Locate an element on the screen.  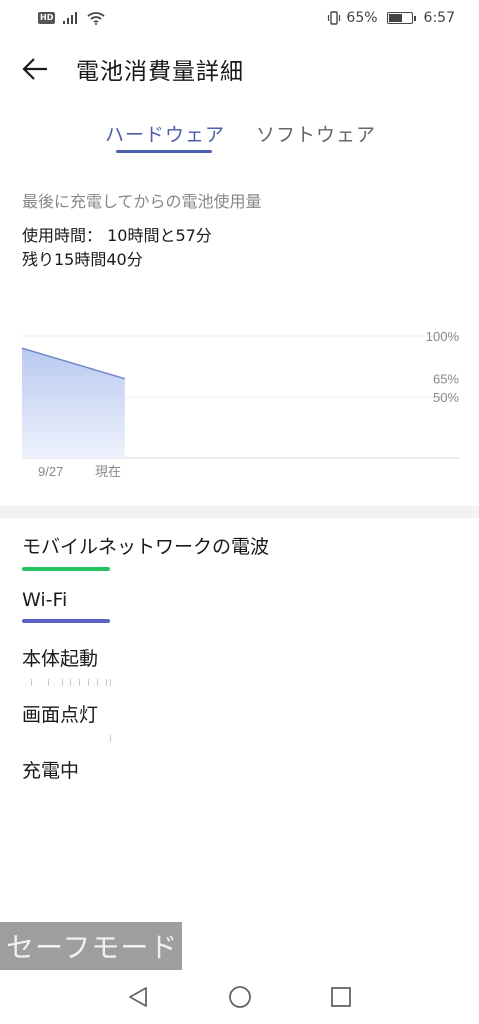
screen-on-ticks is located at coordinates (242, 739).